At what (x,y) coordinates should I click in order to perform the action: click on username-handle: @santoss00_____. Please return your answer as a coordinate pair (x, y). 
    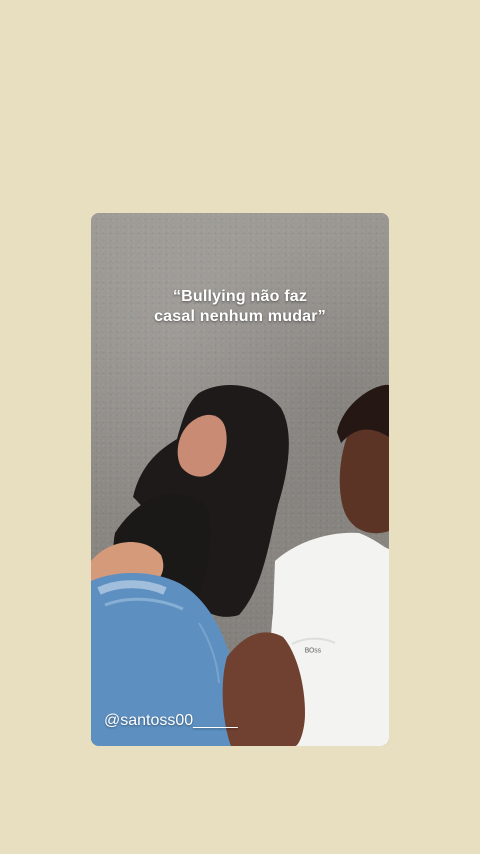
    Looking at the image, I should click on (171, 721).